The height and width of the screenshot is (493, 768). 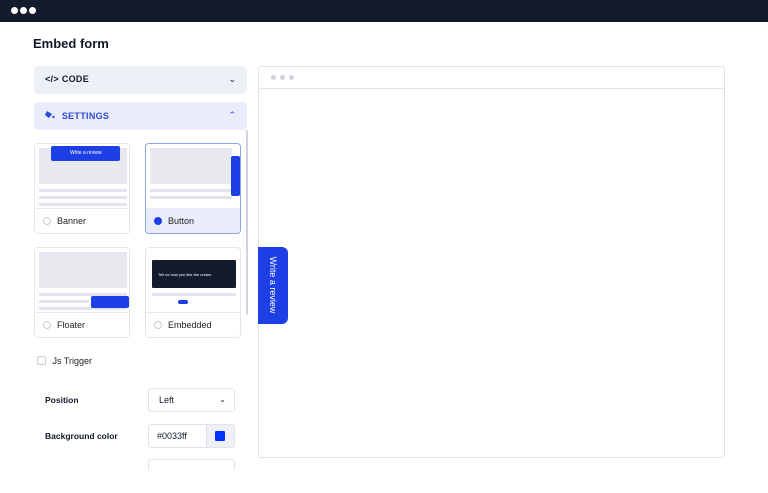 What do you see at coordinates (191, 436) in the screenshot?
I see `background-color-input: #0033ff` at bounding box center [191, 436].